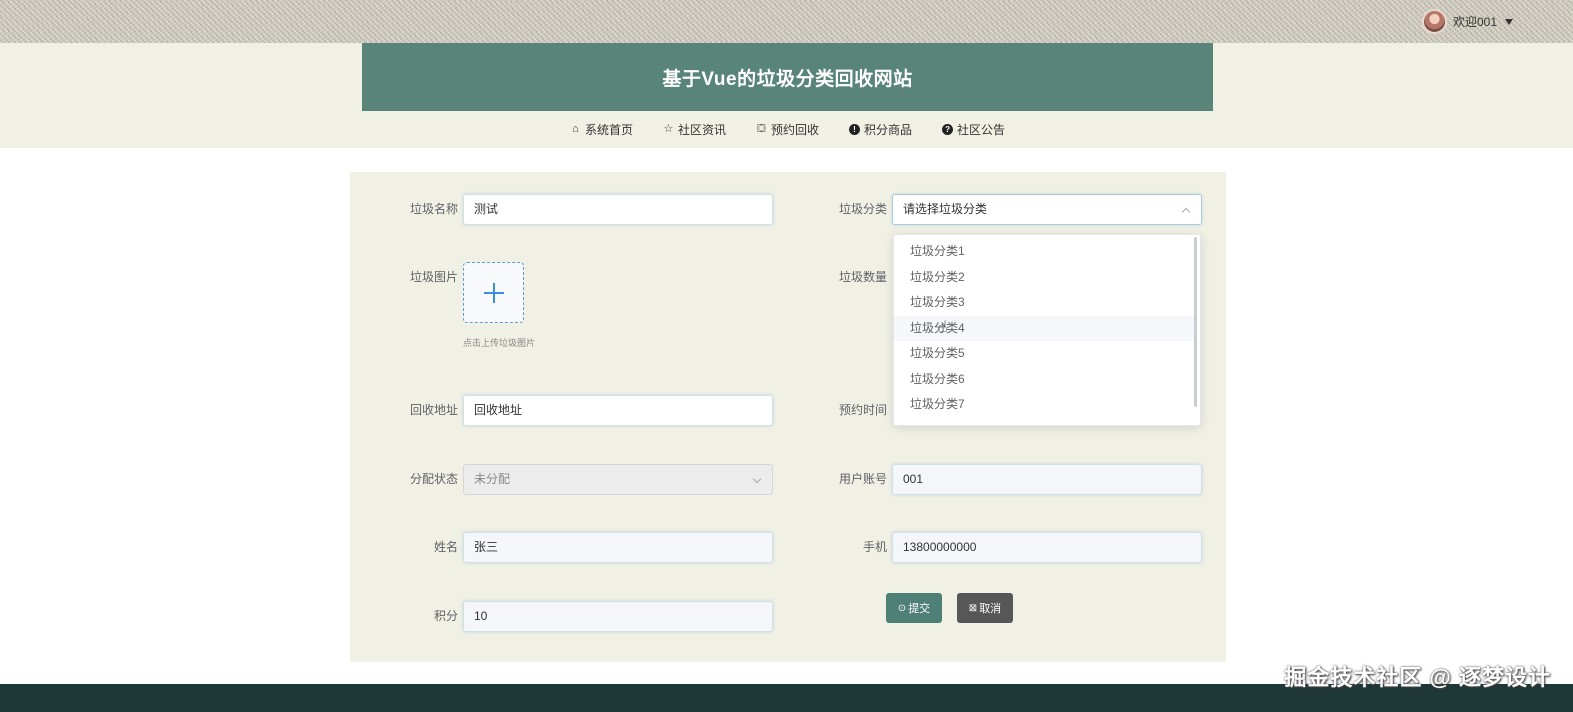 The height and width of the screenshot is (712, 1573). I want to click on nav-label: 积分商品, so click(888, 130).